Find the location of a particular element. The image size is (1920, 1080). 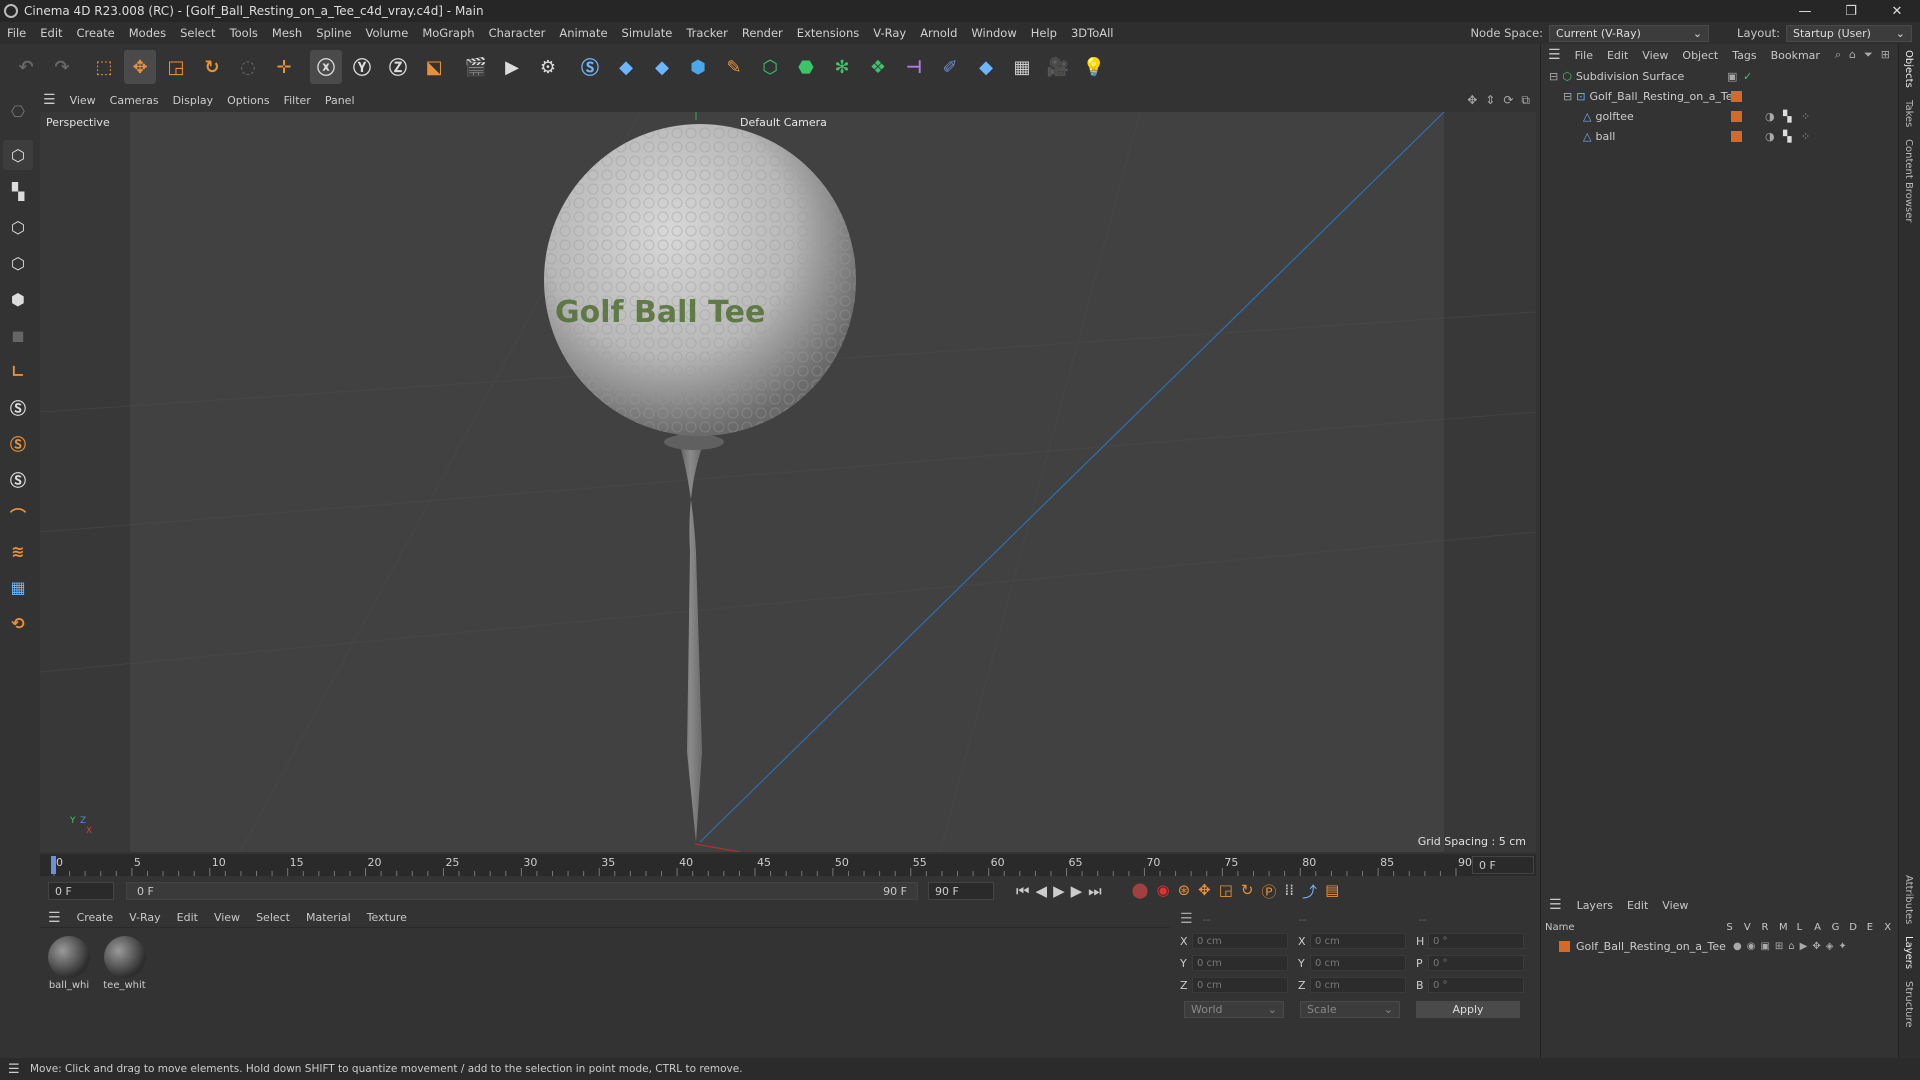

orbit-icon: ⟳ is located at coordinates (1508, 100).